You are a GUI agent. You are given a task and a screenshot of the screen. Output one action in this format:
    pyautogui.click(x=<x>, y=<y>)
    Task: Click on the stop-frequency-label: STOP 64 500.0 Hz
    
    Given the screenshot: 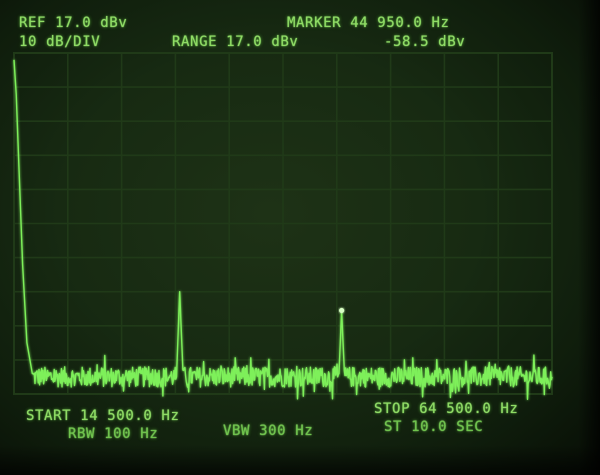 What is the action you would take?
    pyautogui.click(x=446, y=409)
    